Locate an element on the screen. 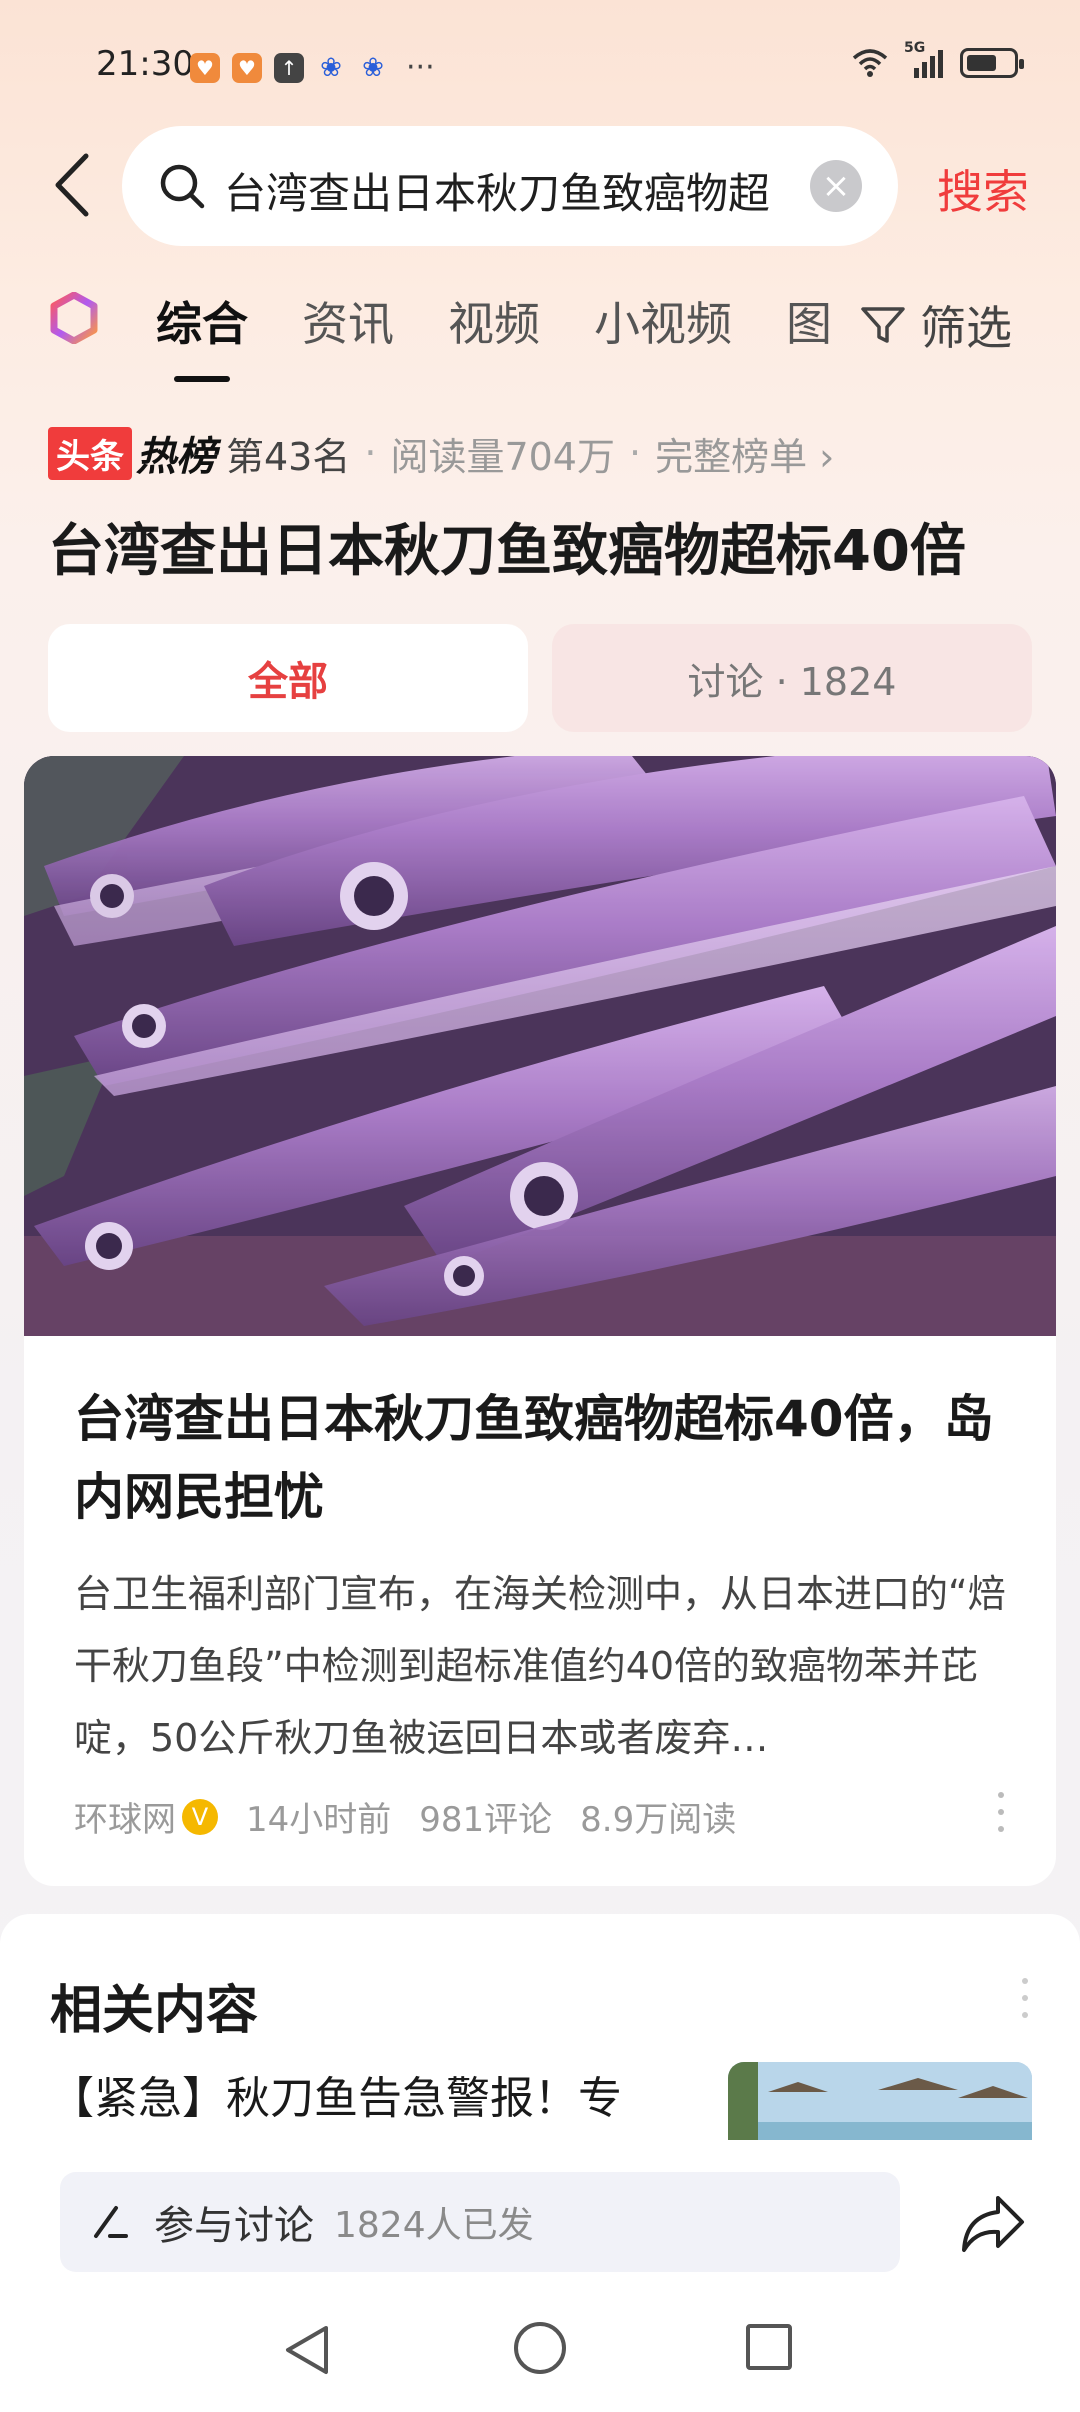 The height and width of the screenshot is (2412, 1080). signal-label: 5G is located at coordinates (915, 48).